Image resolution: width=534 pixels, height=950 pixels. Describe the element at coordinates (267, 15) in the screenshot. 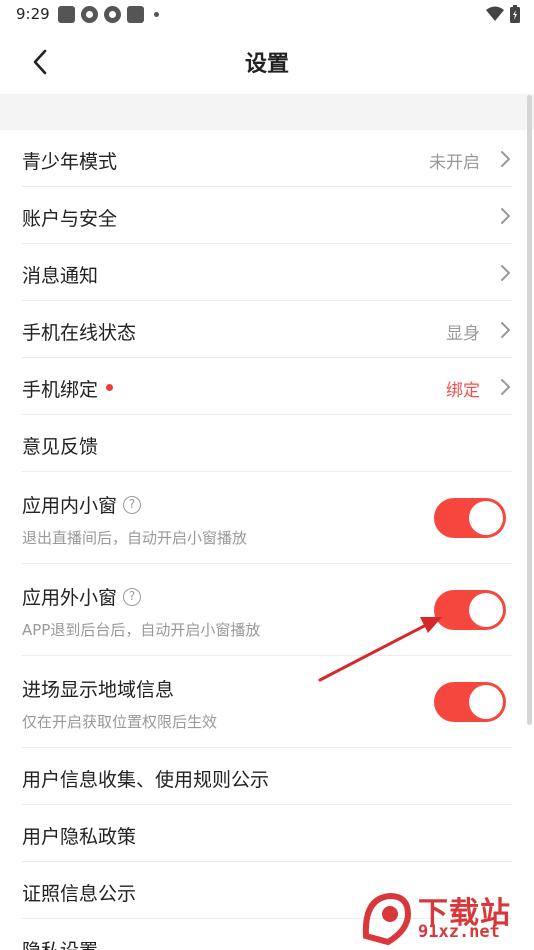

I see `status-bar: 9:29` at that location.